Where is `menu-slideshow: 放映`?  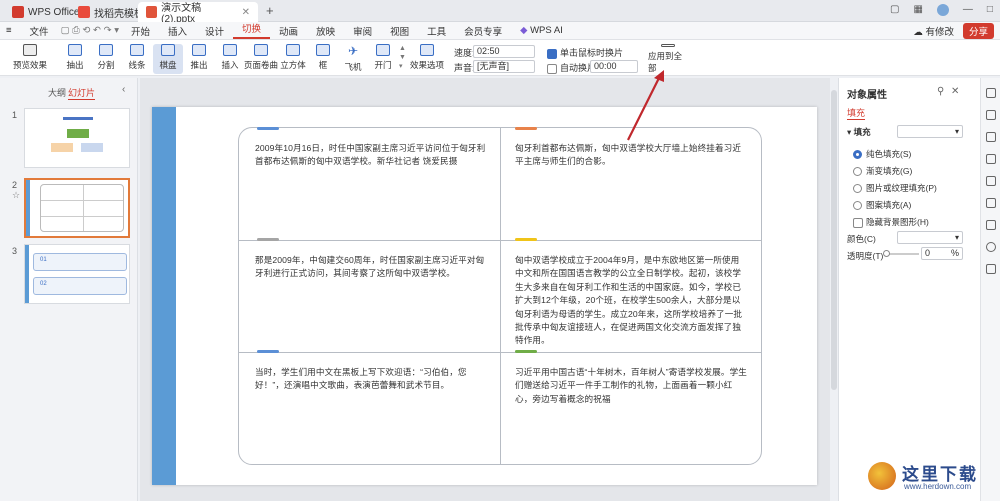
menu-slideshow: 放映 is located at coordinates (325, 31).